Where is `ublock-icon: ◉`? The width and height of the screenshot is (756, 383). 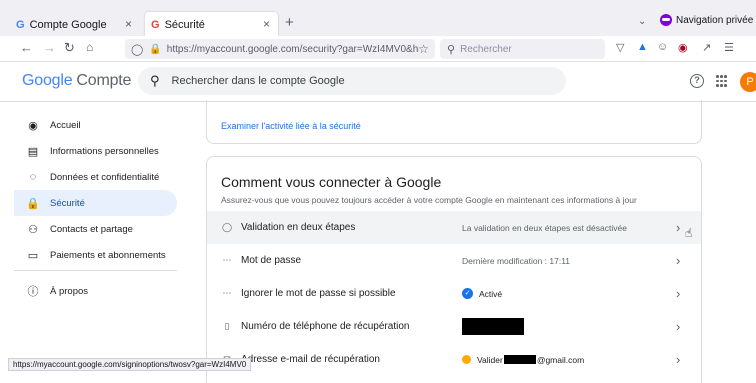 ublock-icon: ◉ is located at coordinates (683, 47).